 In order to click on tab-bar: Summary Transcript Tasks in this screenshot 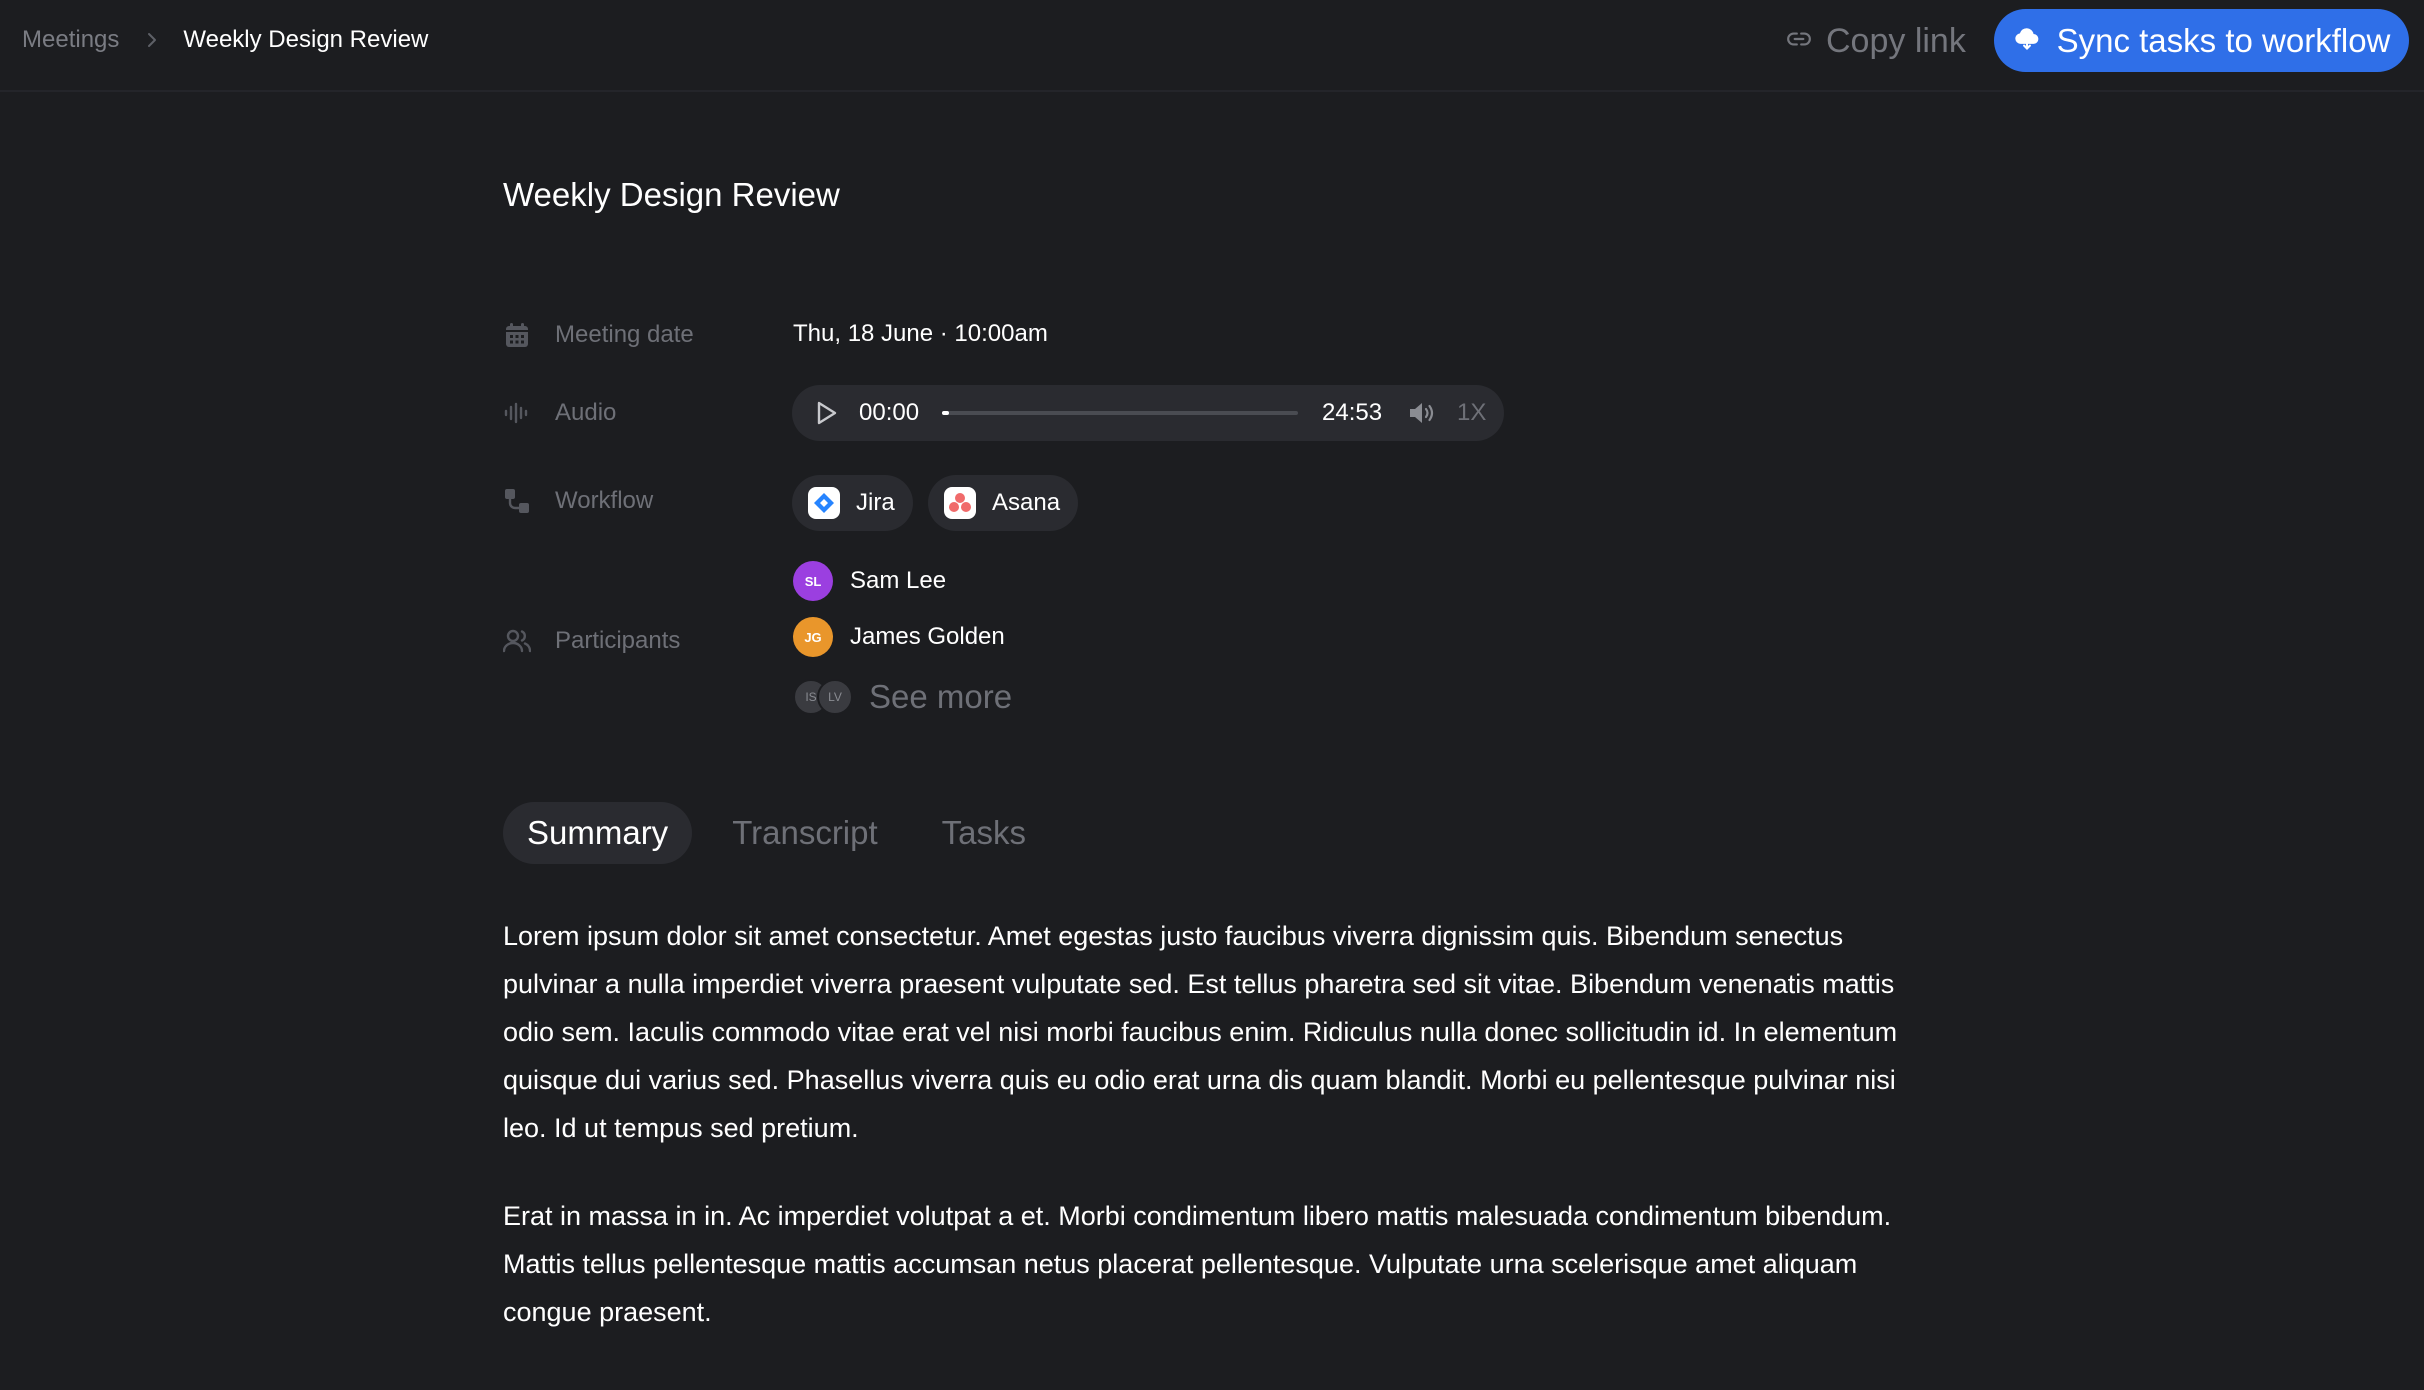, I will do `click(764, 833)`.